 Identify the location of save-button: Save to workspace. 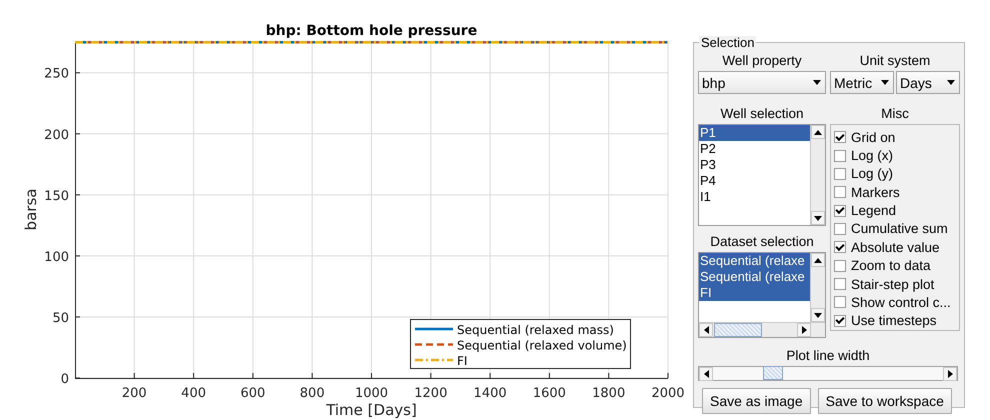
(885, 401).